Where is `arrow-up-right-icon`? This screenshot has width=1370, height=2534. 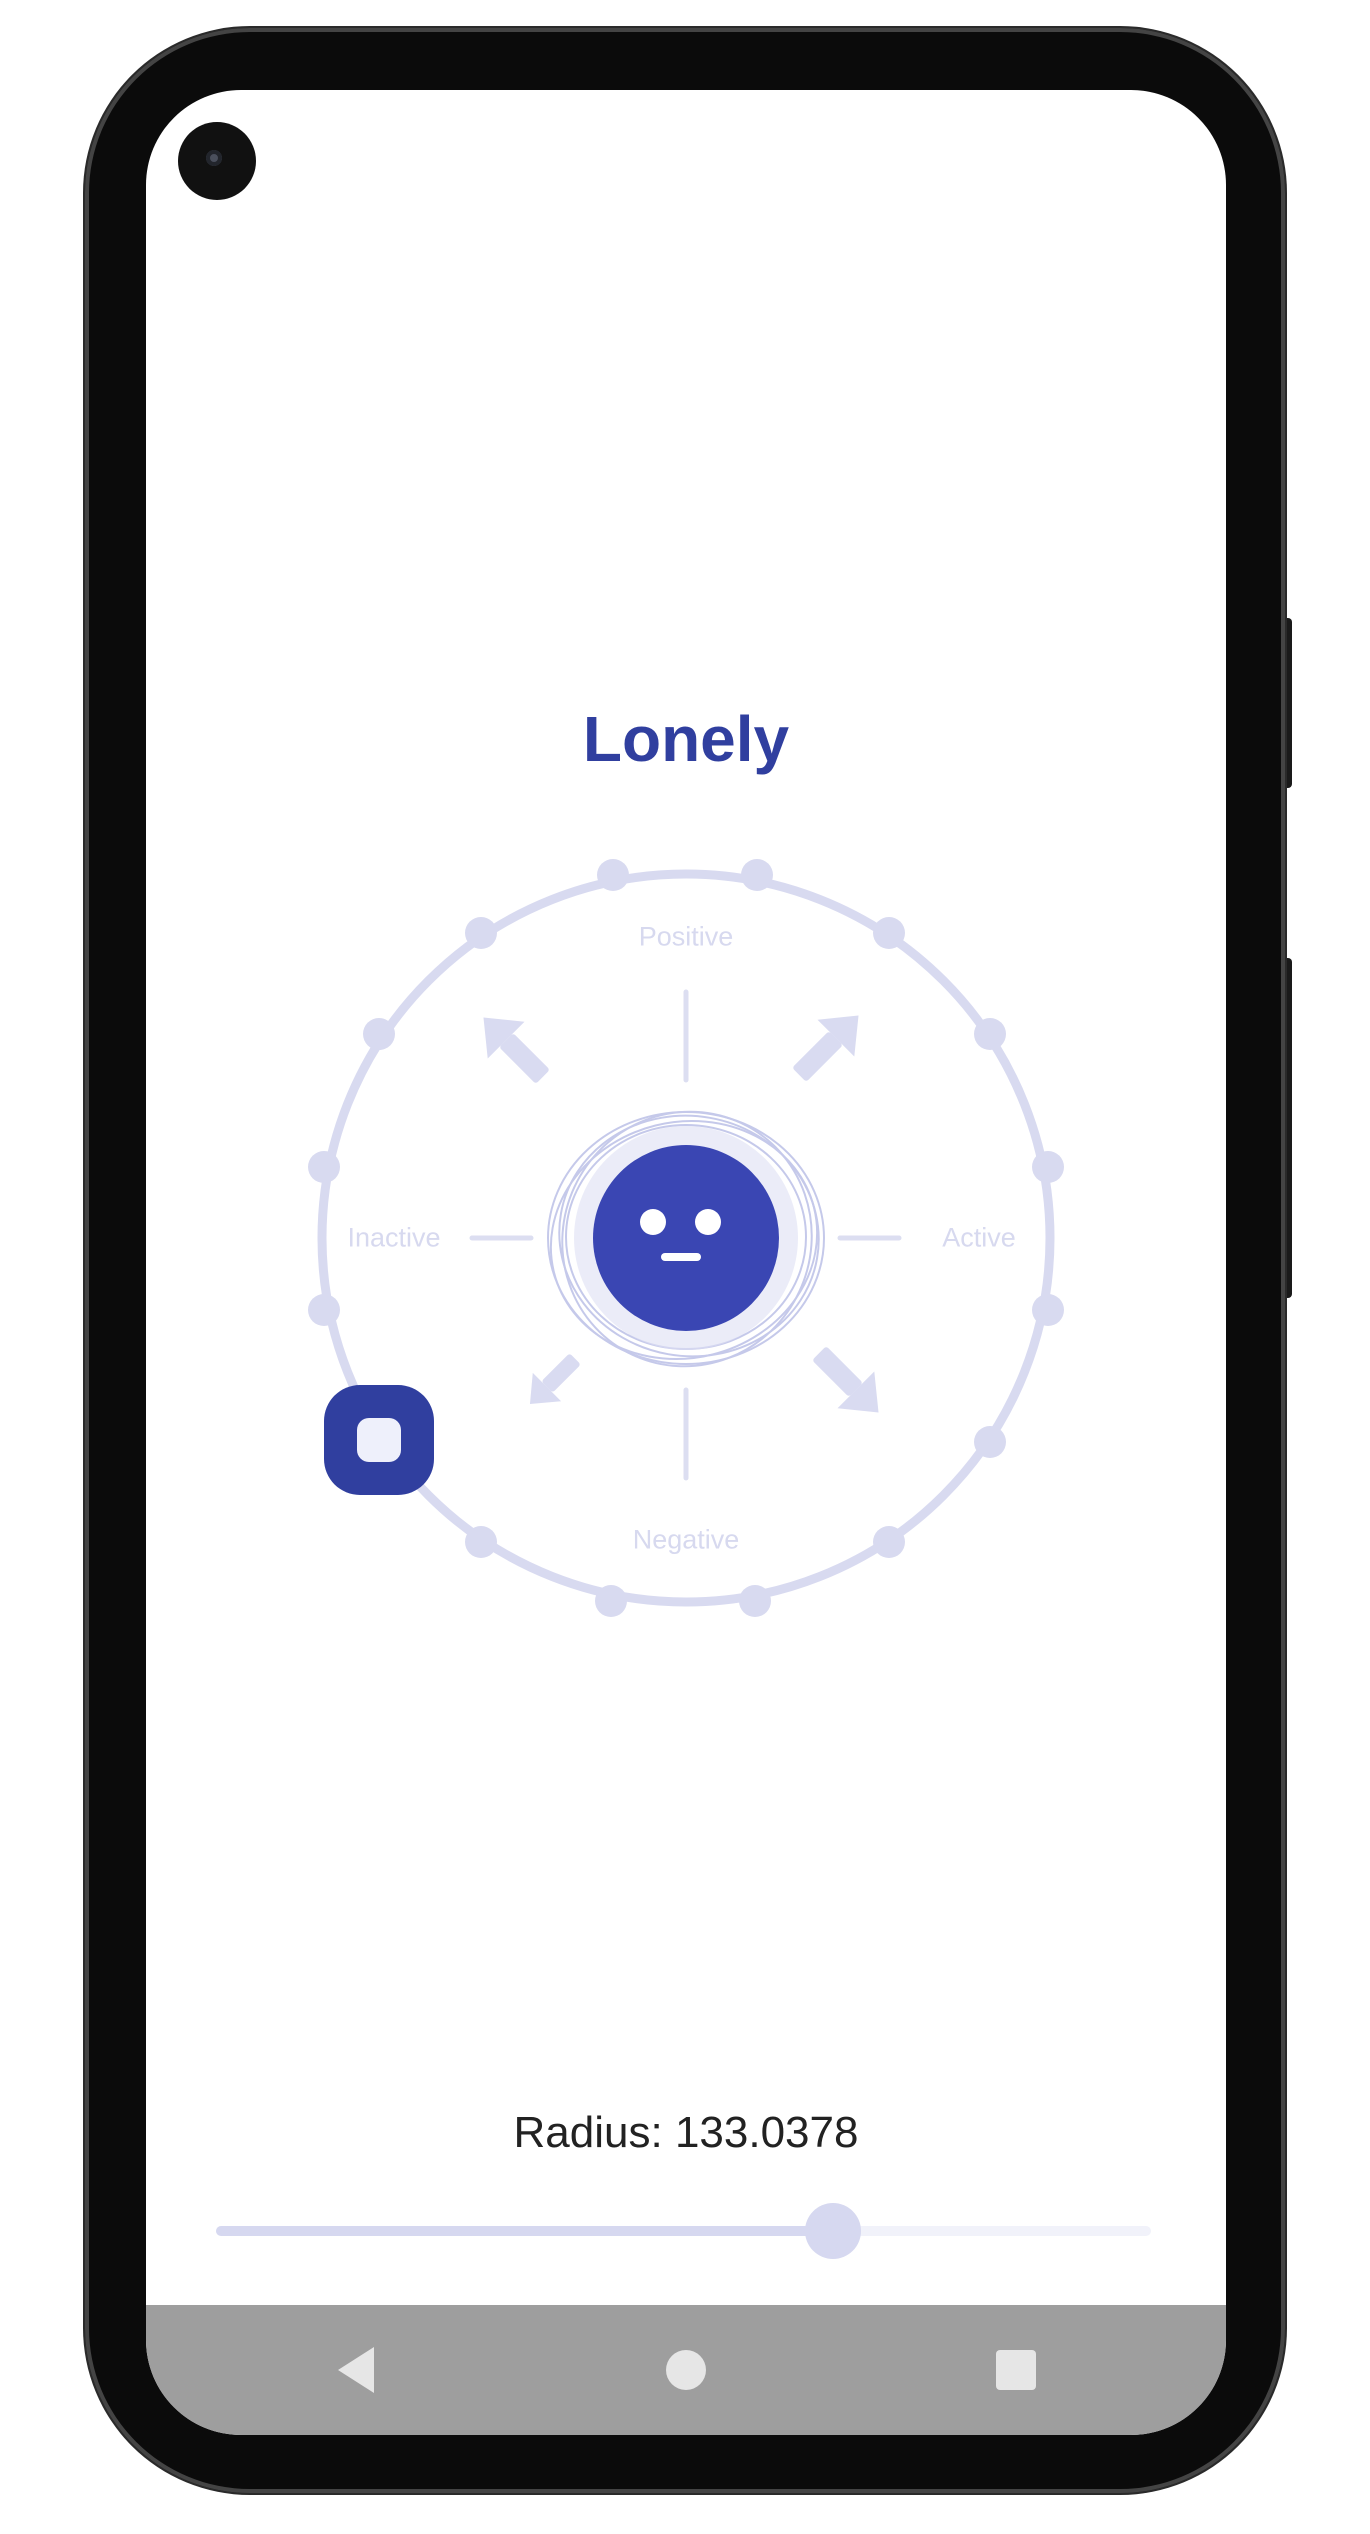
arrow-up-right-icon is located at coordinates (826, 1048).